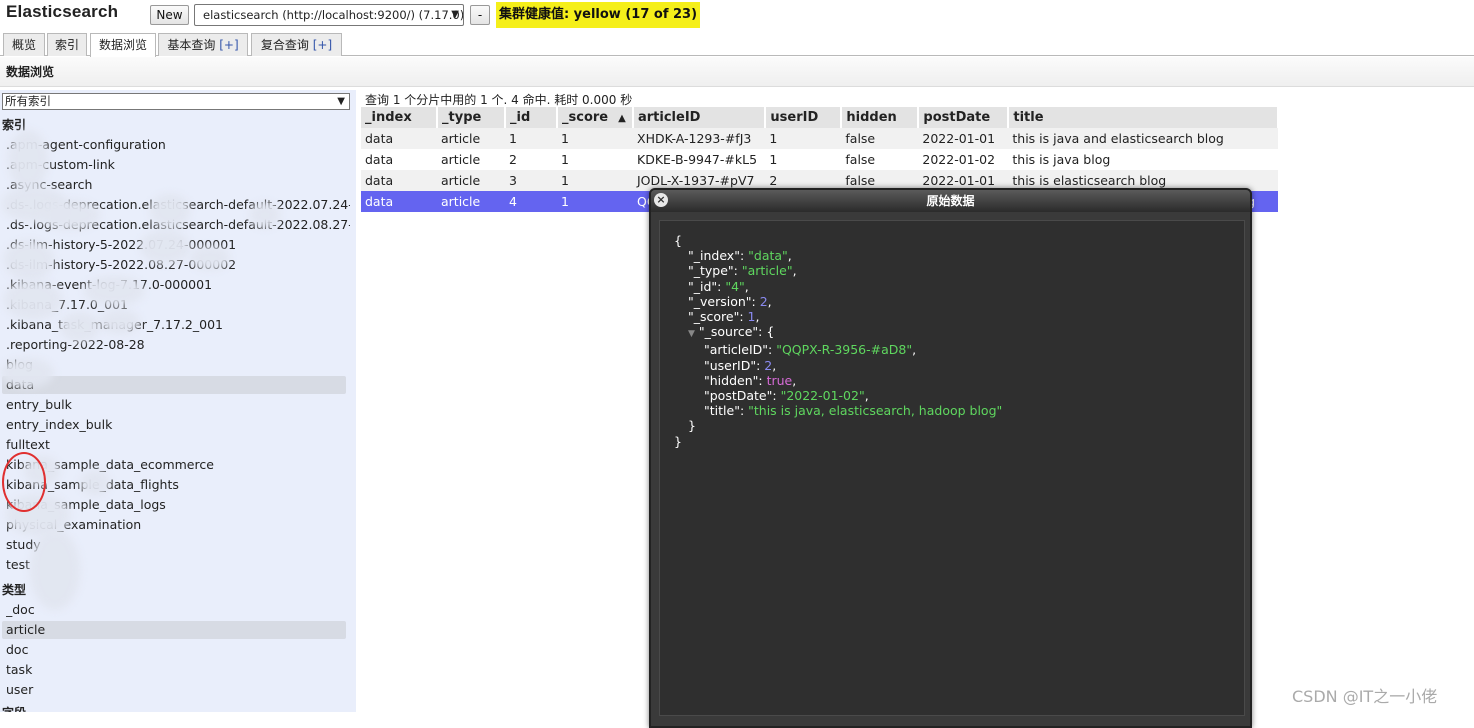  I want to click on table-cell: 1, so click(565, 159).